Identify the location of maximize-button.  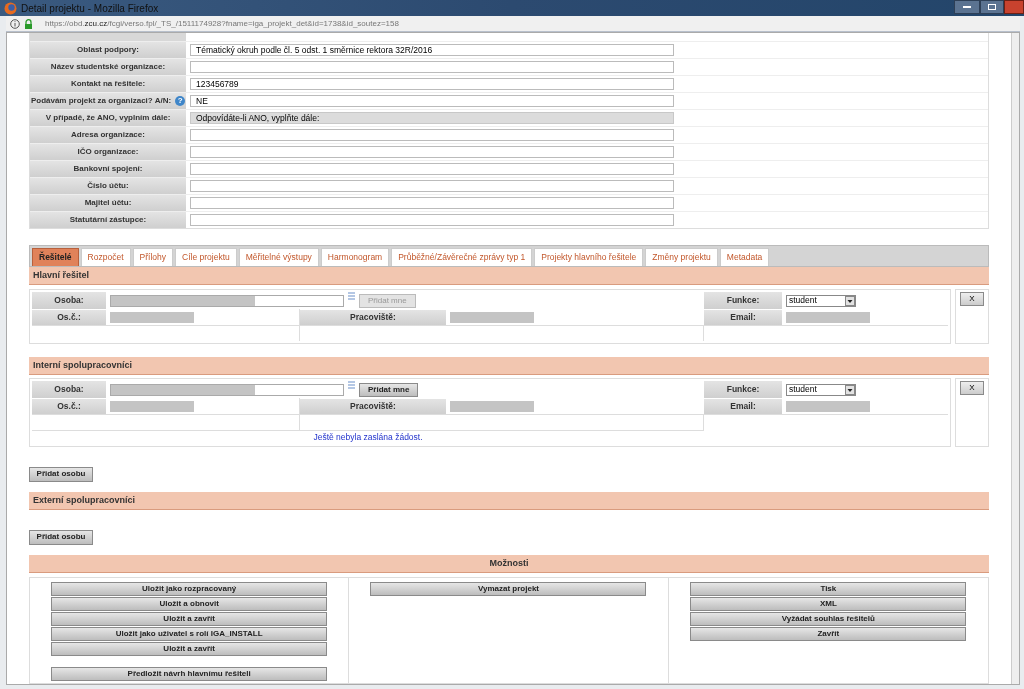
(992, 7).